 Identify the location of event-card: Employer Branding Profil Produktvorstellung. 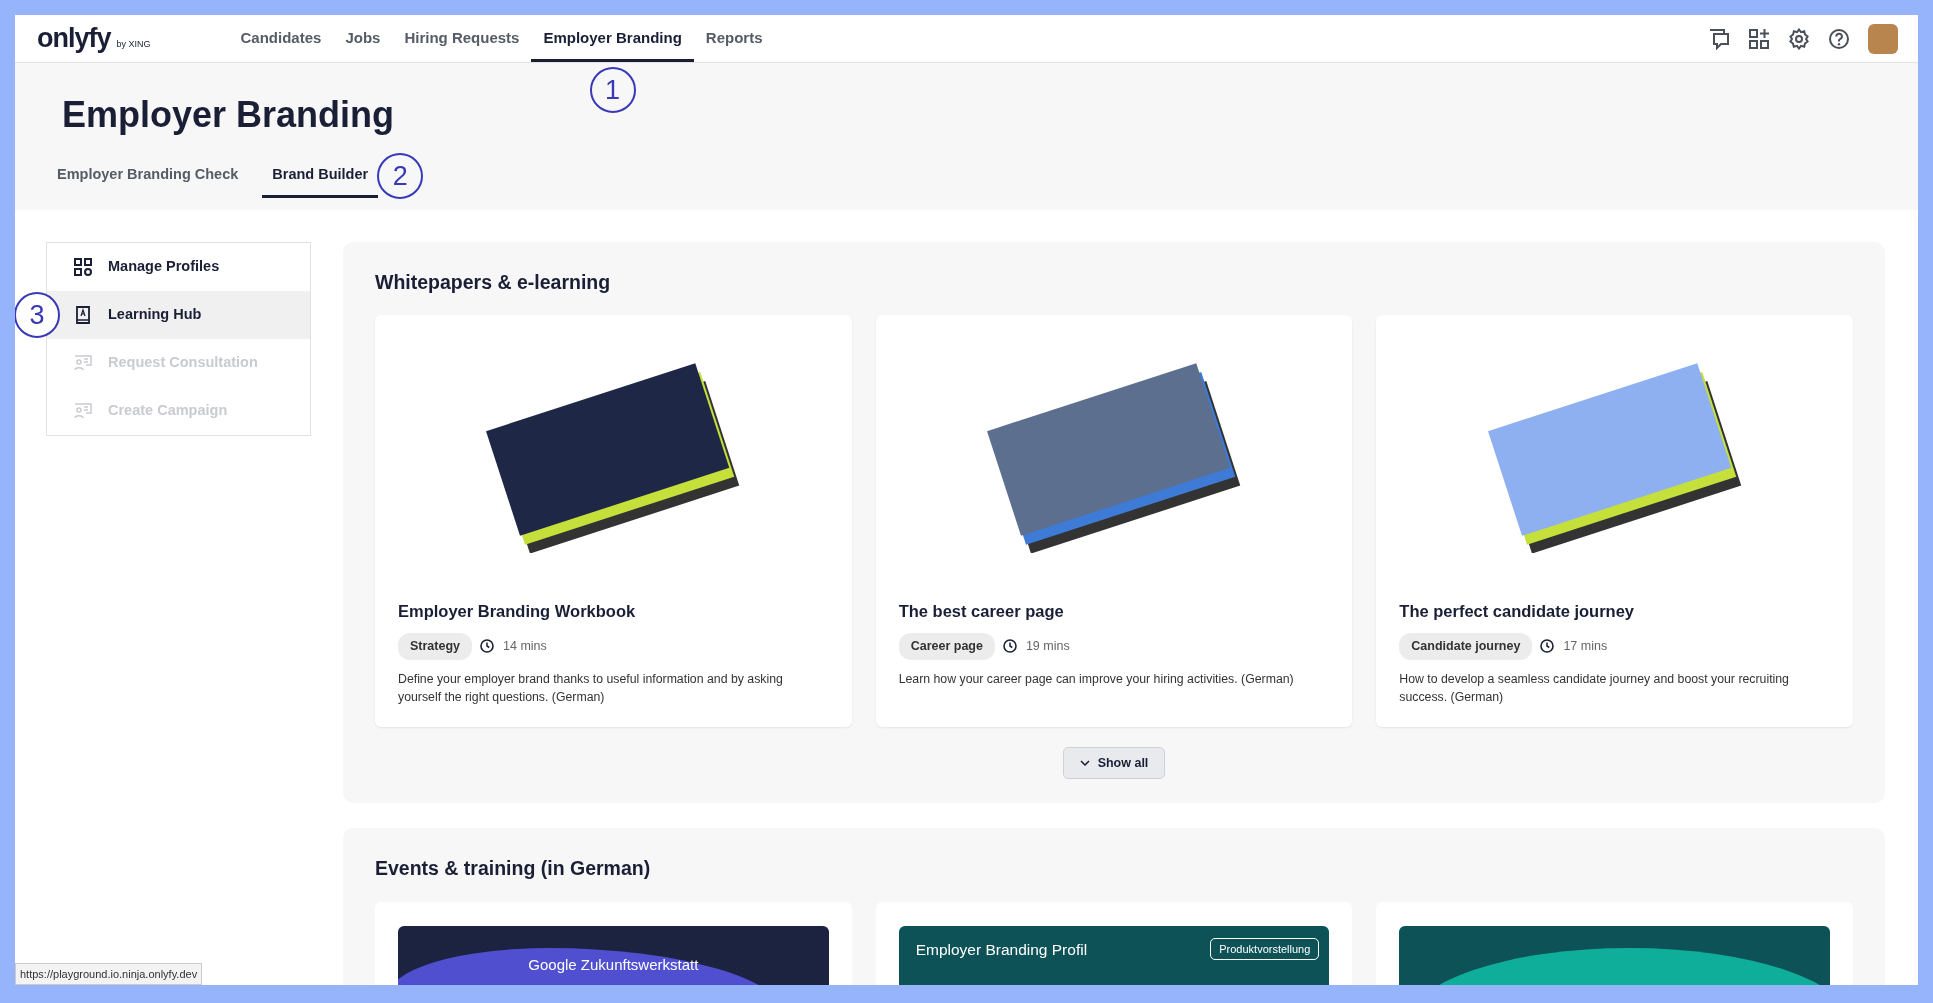
(1114, 943).